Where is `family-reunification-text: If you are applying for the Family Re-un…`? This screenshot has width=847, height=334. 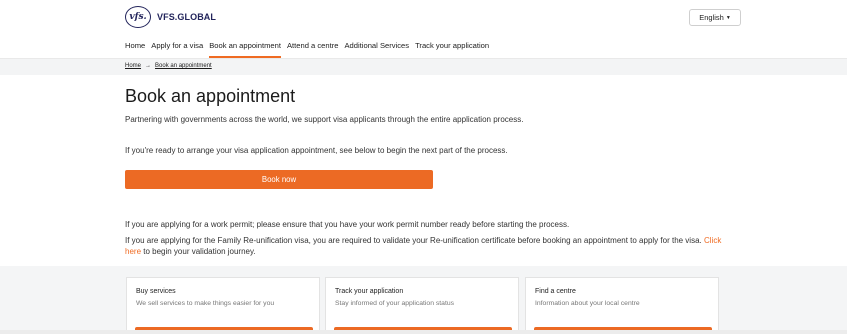 family-reunification-text: If you are applying for the Family Re-un… is located at coordinates (425, 246).